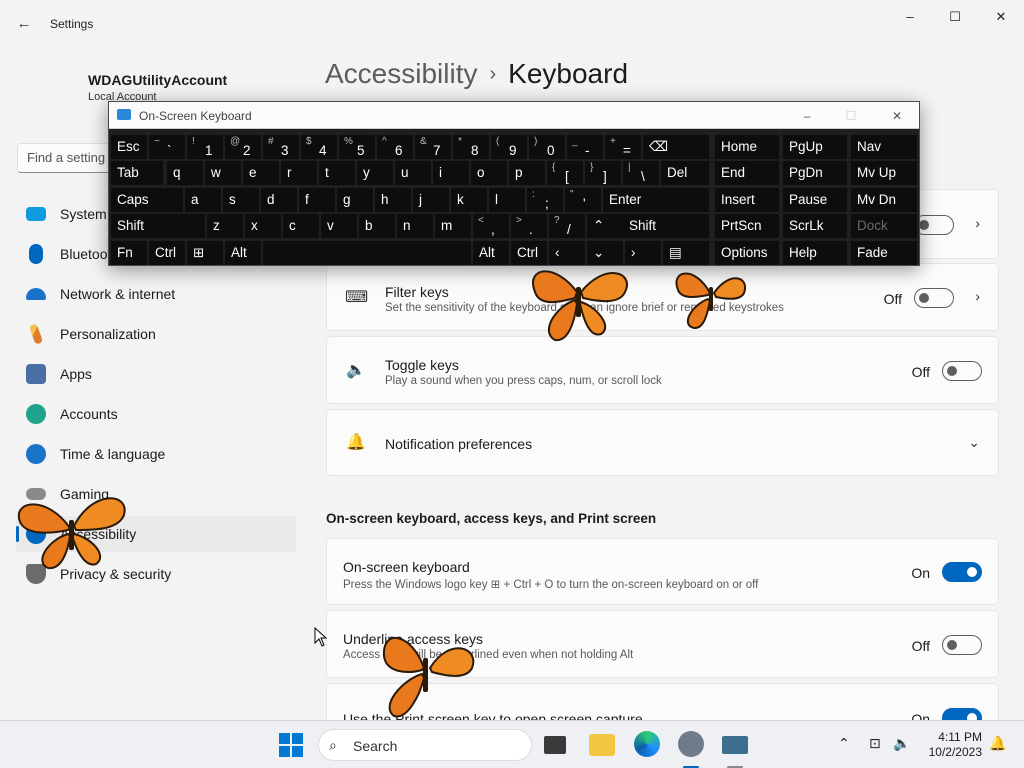  Describe the element at coordinates (357, 147) in the screenshot. I see `key-num-5: % 5` at that location.